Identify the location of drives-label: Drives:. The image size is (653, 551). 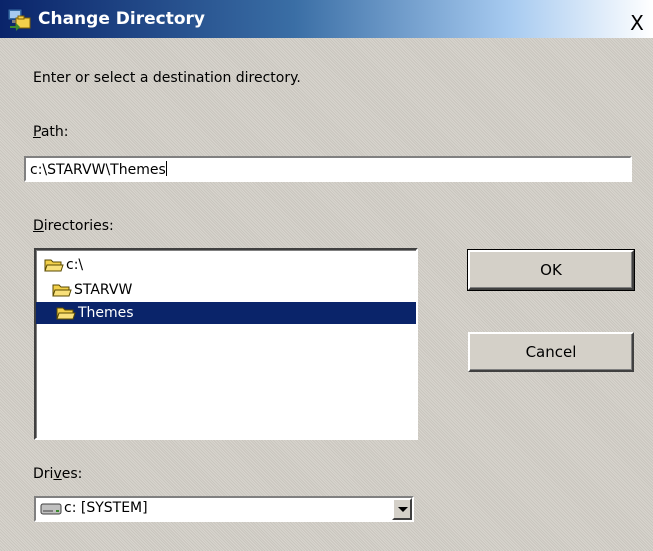
(57, 474).